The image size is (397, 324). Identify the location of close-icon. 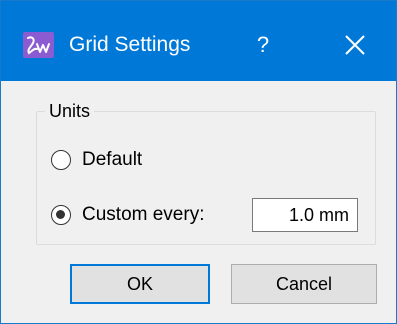
(355, 45).